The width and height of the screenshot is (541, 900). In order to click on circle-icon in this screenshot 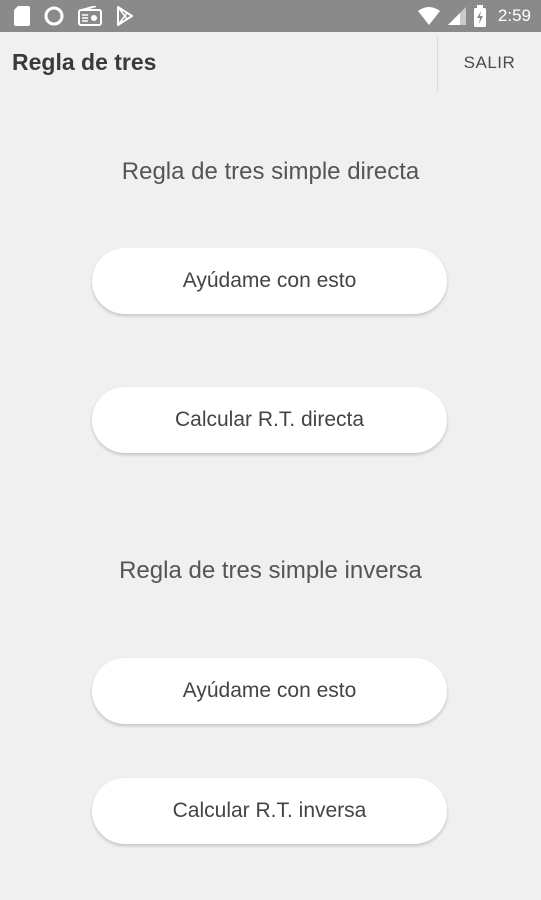, I will do `click(54, 16)`.